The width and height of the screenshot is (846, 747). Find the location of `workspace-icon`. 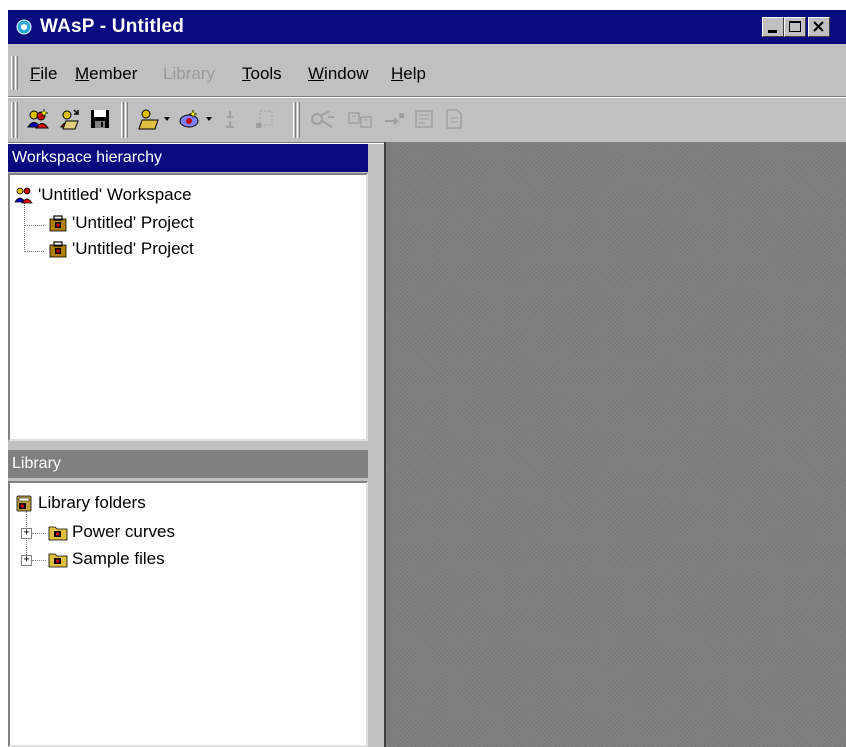

workspace-icon is located at coordinates (23, 195).